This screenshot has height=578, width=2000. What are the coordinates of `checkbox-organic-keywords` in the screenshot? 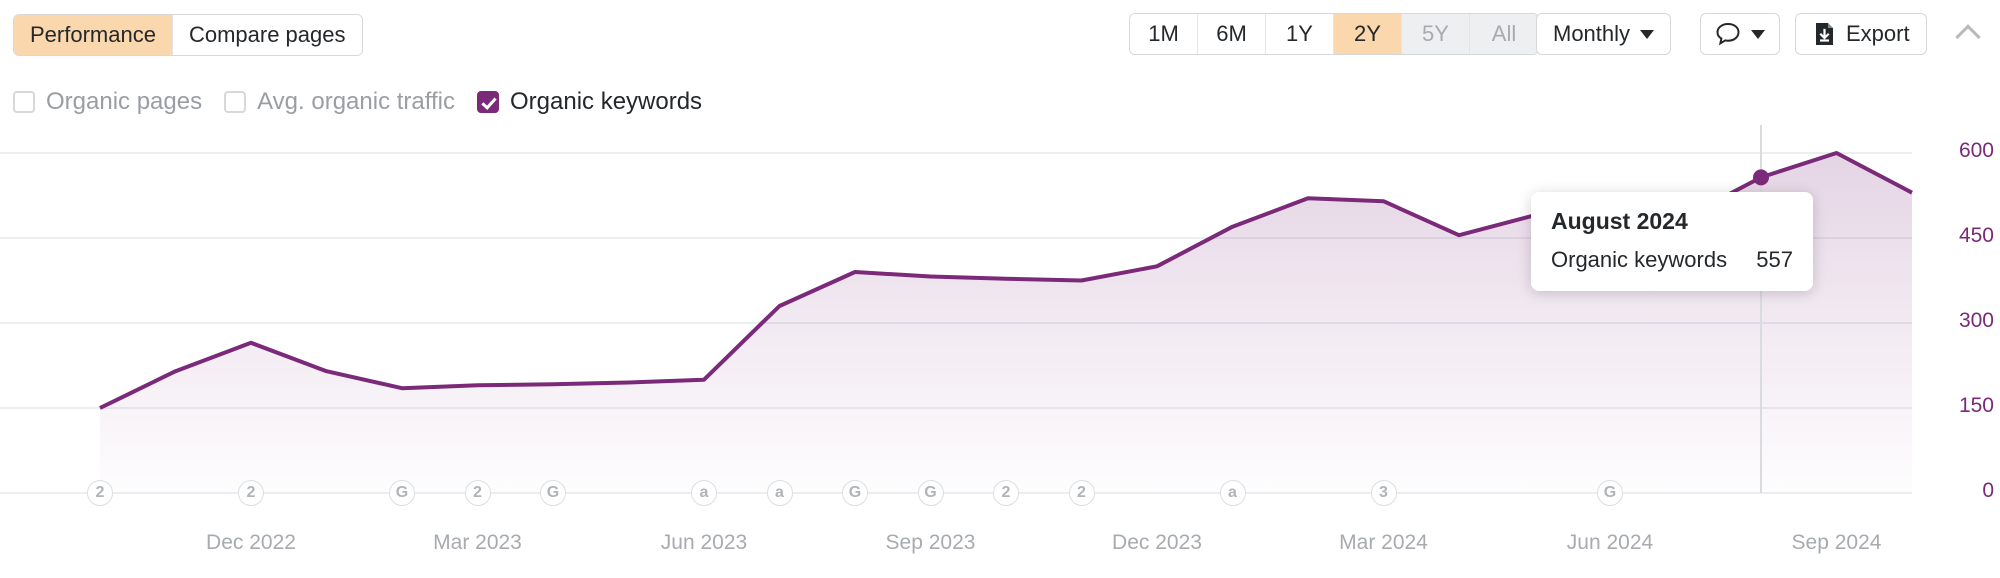 It's located at (487, 102).